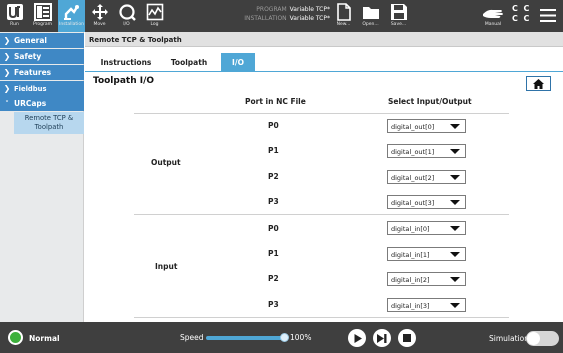  What do you see at coordinates (509, 338) in the screenshot?
I see `simulation-label: Simulation` at bounding box center [509, 338].